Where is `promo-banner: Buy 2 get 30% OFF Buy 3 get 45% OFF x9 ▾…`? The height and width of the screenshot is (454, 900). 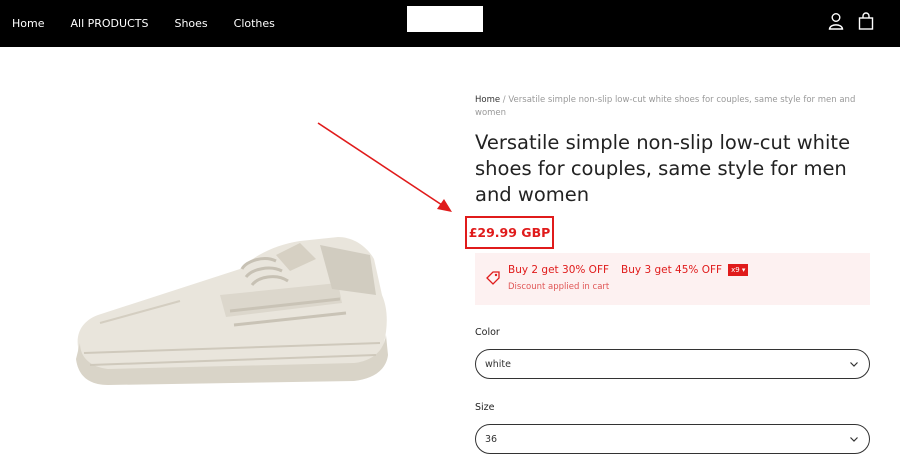 promo-banner: Buy 2 get 30% OFF Buy 3 get 45% OFF x9 ▾… is located at coordinates (672, 279).